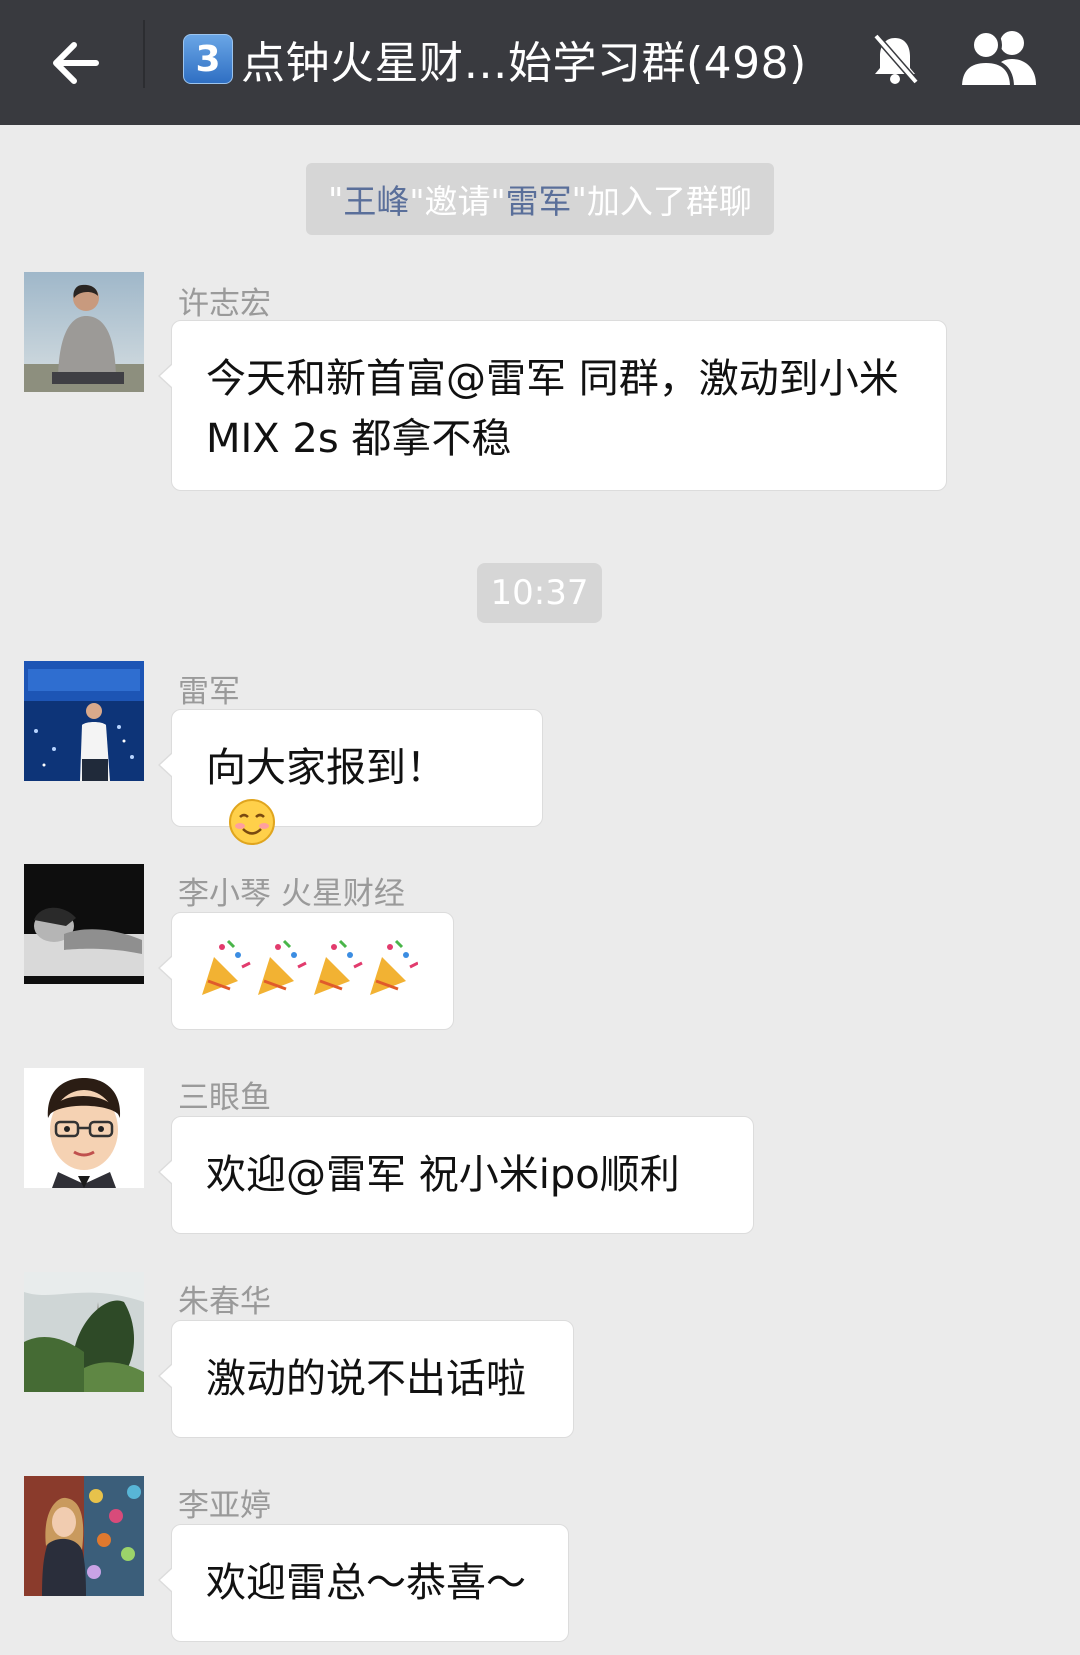  What do you see at coordinates (539, 593) in the screenshot?
I see `time-divider: 10:37` at bounding box center [539, 593].